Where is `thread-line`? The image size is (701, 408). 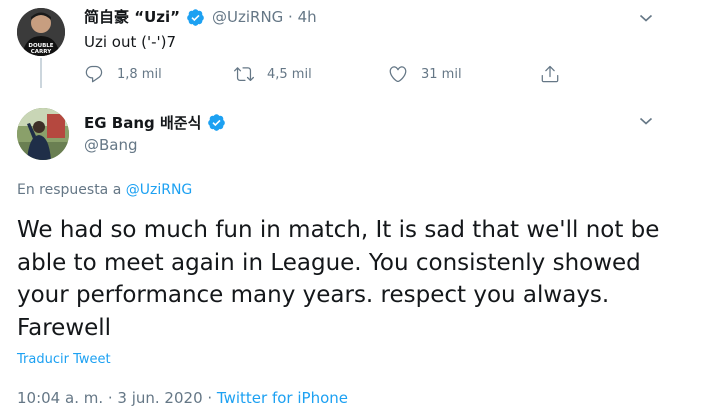
thread-line is located at coordinates (41, 73).